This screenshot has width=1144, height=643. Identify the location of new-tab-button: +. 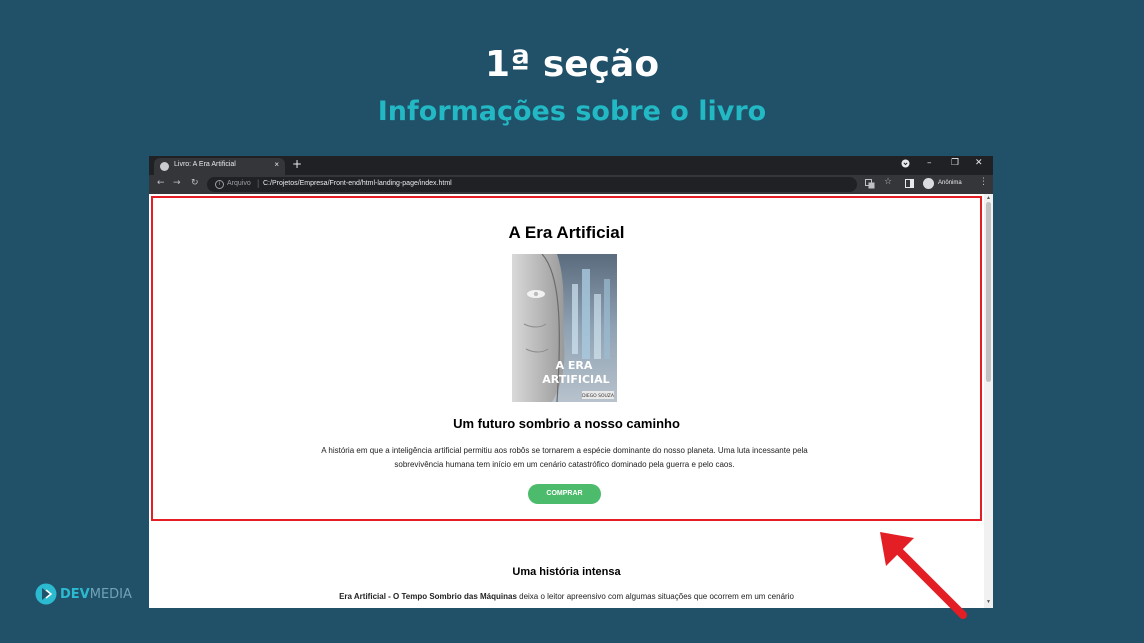
(297, 164).